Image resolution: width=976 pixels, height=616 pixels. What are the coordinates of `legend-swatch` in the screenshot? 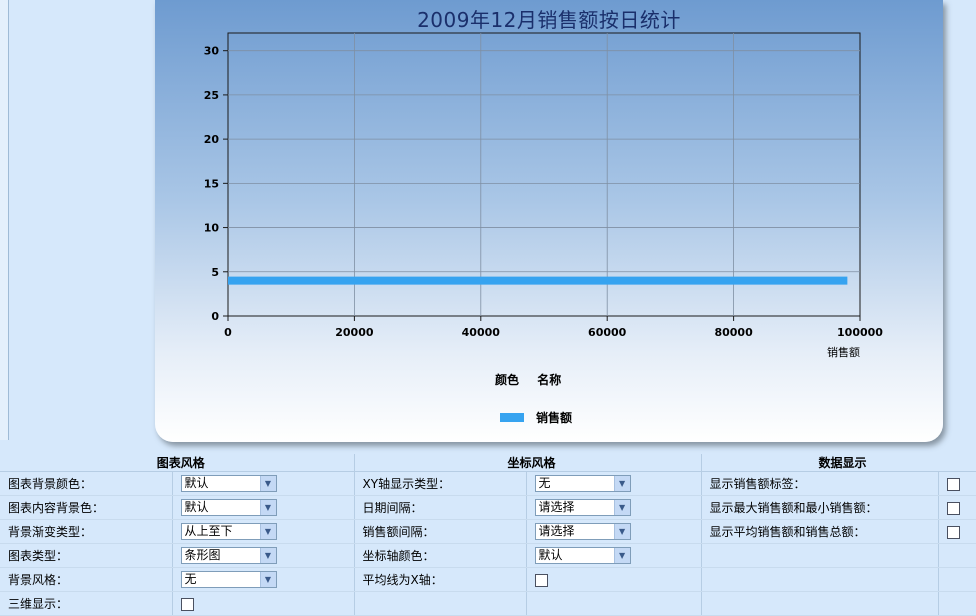 It's located at (512, 417).